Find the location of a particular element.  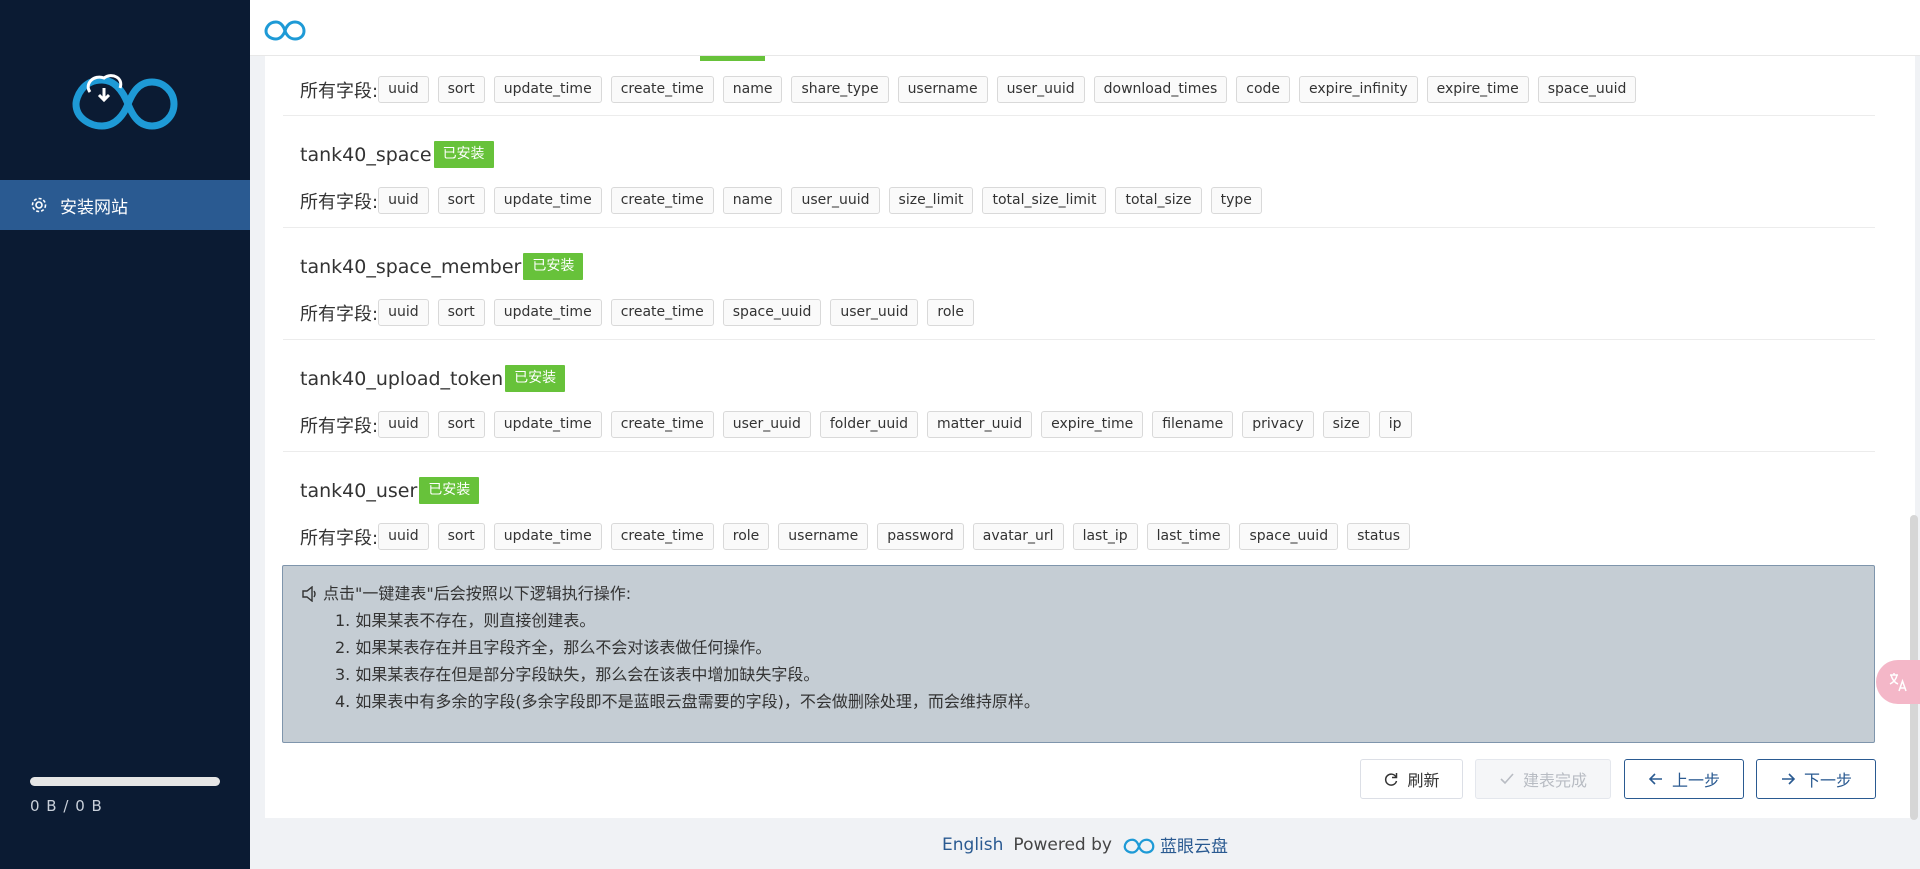

next-step-button: 下一步 is located at coordinates (1816, 779).